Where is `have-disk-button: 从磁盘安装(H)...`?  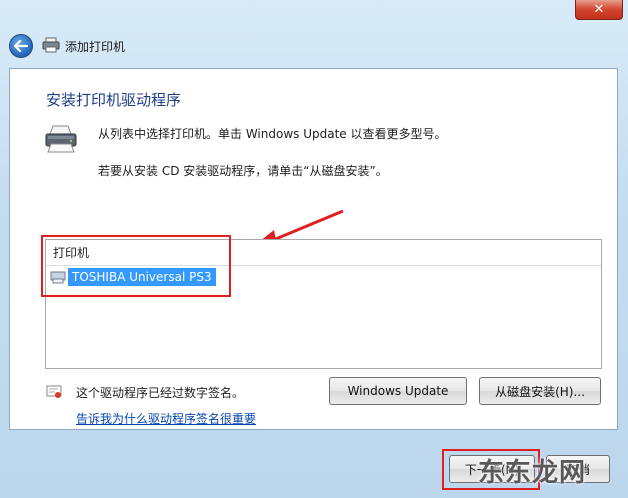 have-disk-button: 从磁盘安装(H)... is located at coordinates (540, 391).